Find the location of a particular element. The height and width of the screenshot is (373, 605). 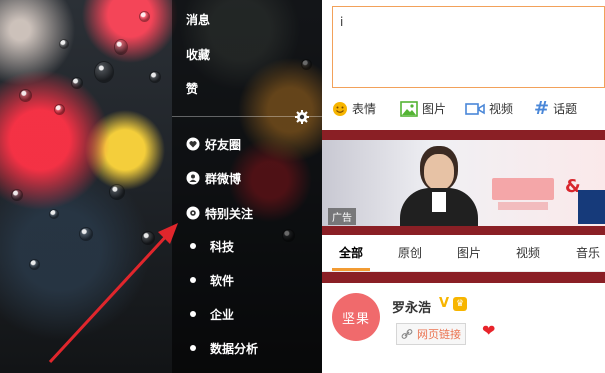

sidebar-item-favorites: 收藏 is located at coordinates (198, 54).